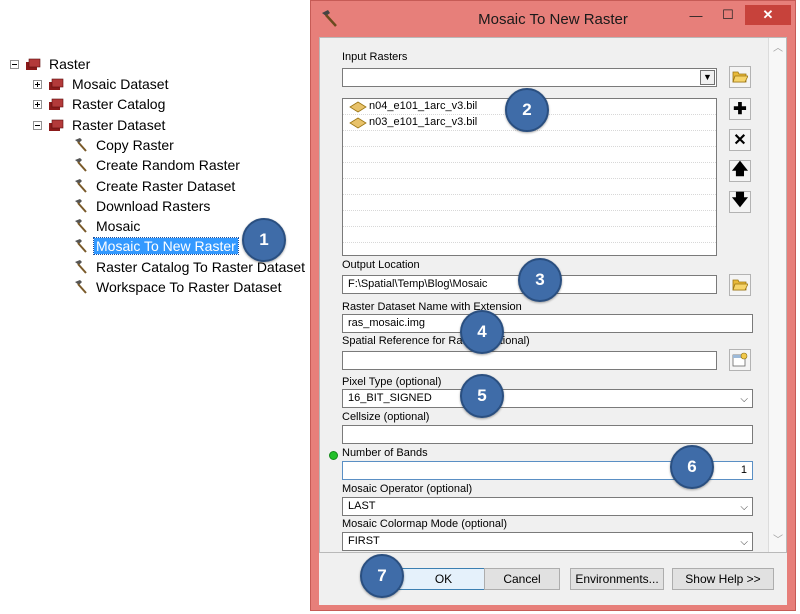  What do you see at coordinates (527, 110) in the screenshot?
I see `callout-badge: 2` at bounding box center [527, 110].